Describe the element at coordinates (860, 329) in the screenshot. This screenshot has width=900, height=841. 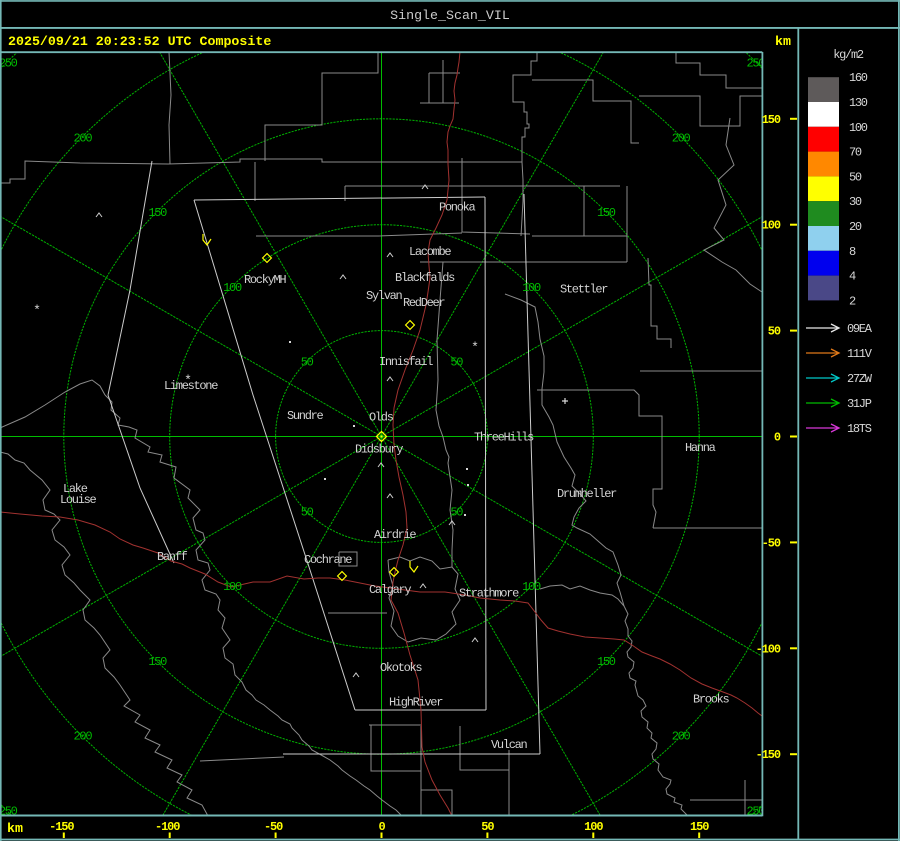
I see `svg-text: 09EA` at that location.